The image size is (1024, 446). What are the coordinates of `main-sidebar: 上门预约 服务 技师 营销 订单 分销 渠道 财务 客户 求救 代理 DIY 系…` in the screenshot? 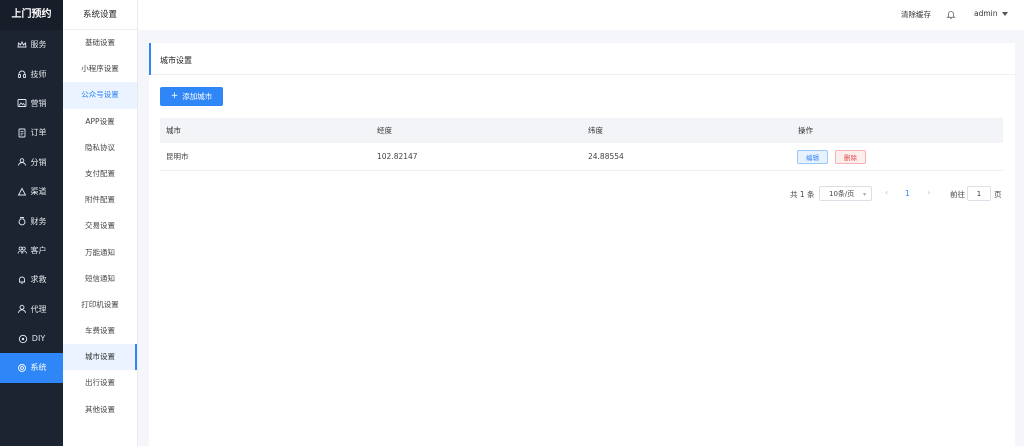 It's located at (31, 223).